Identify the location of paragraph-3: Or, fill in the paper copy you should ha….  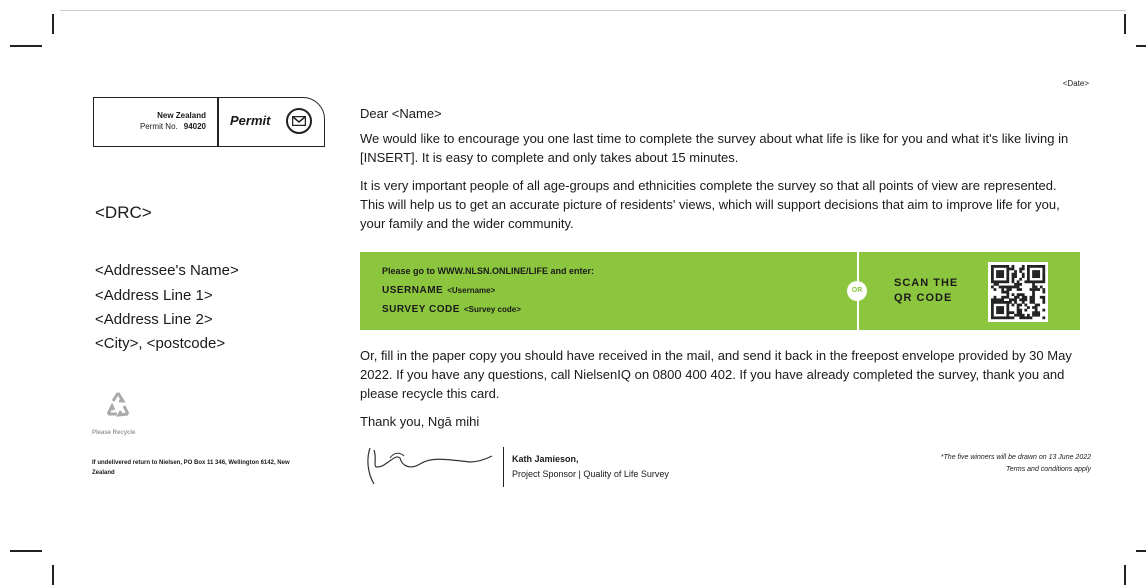
(716, 374).